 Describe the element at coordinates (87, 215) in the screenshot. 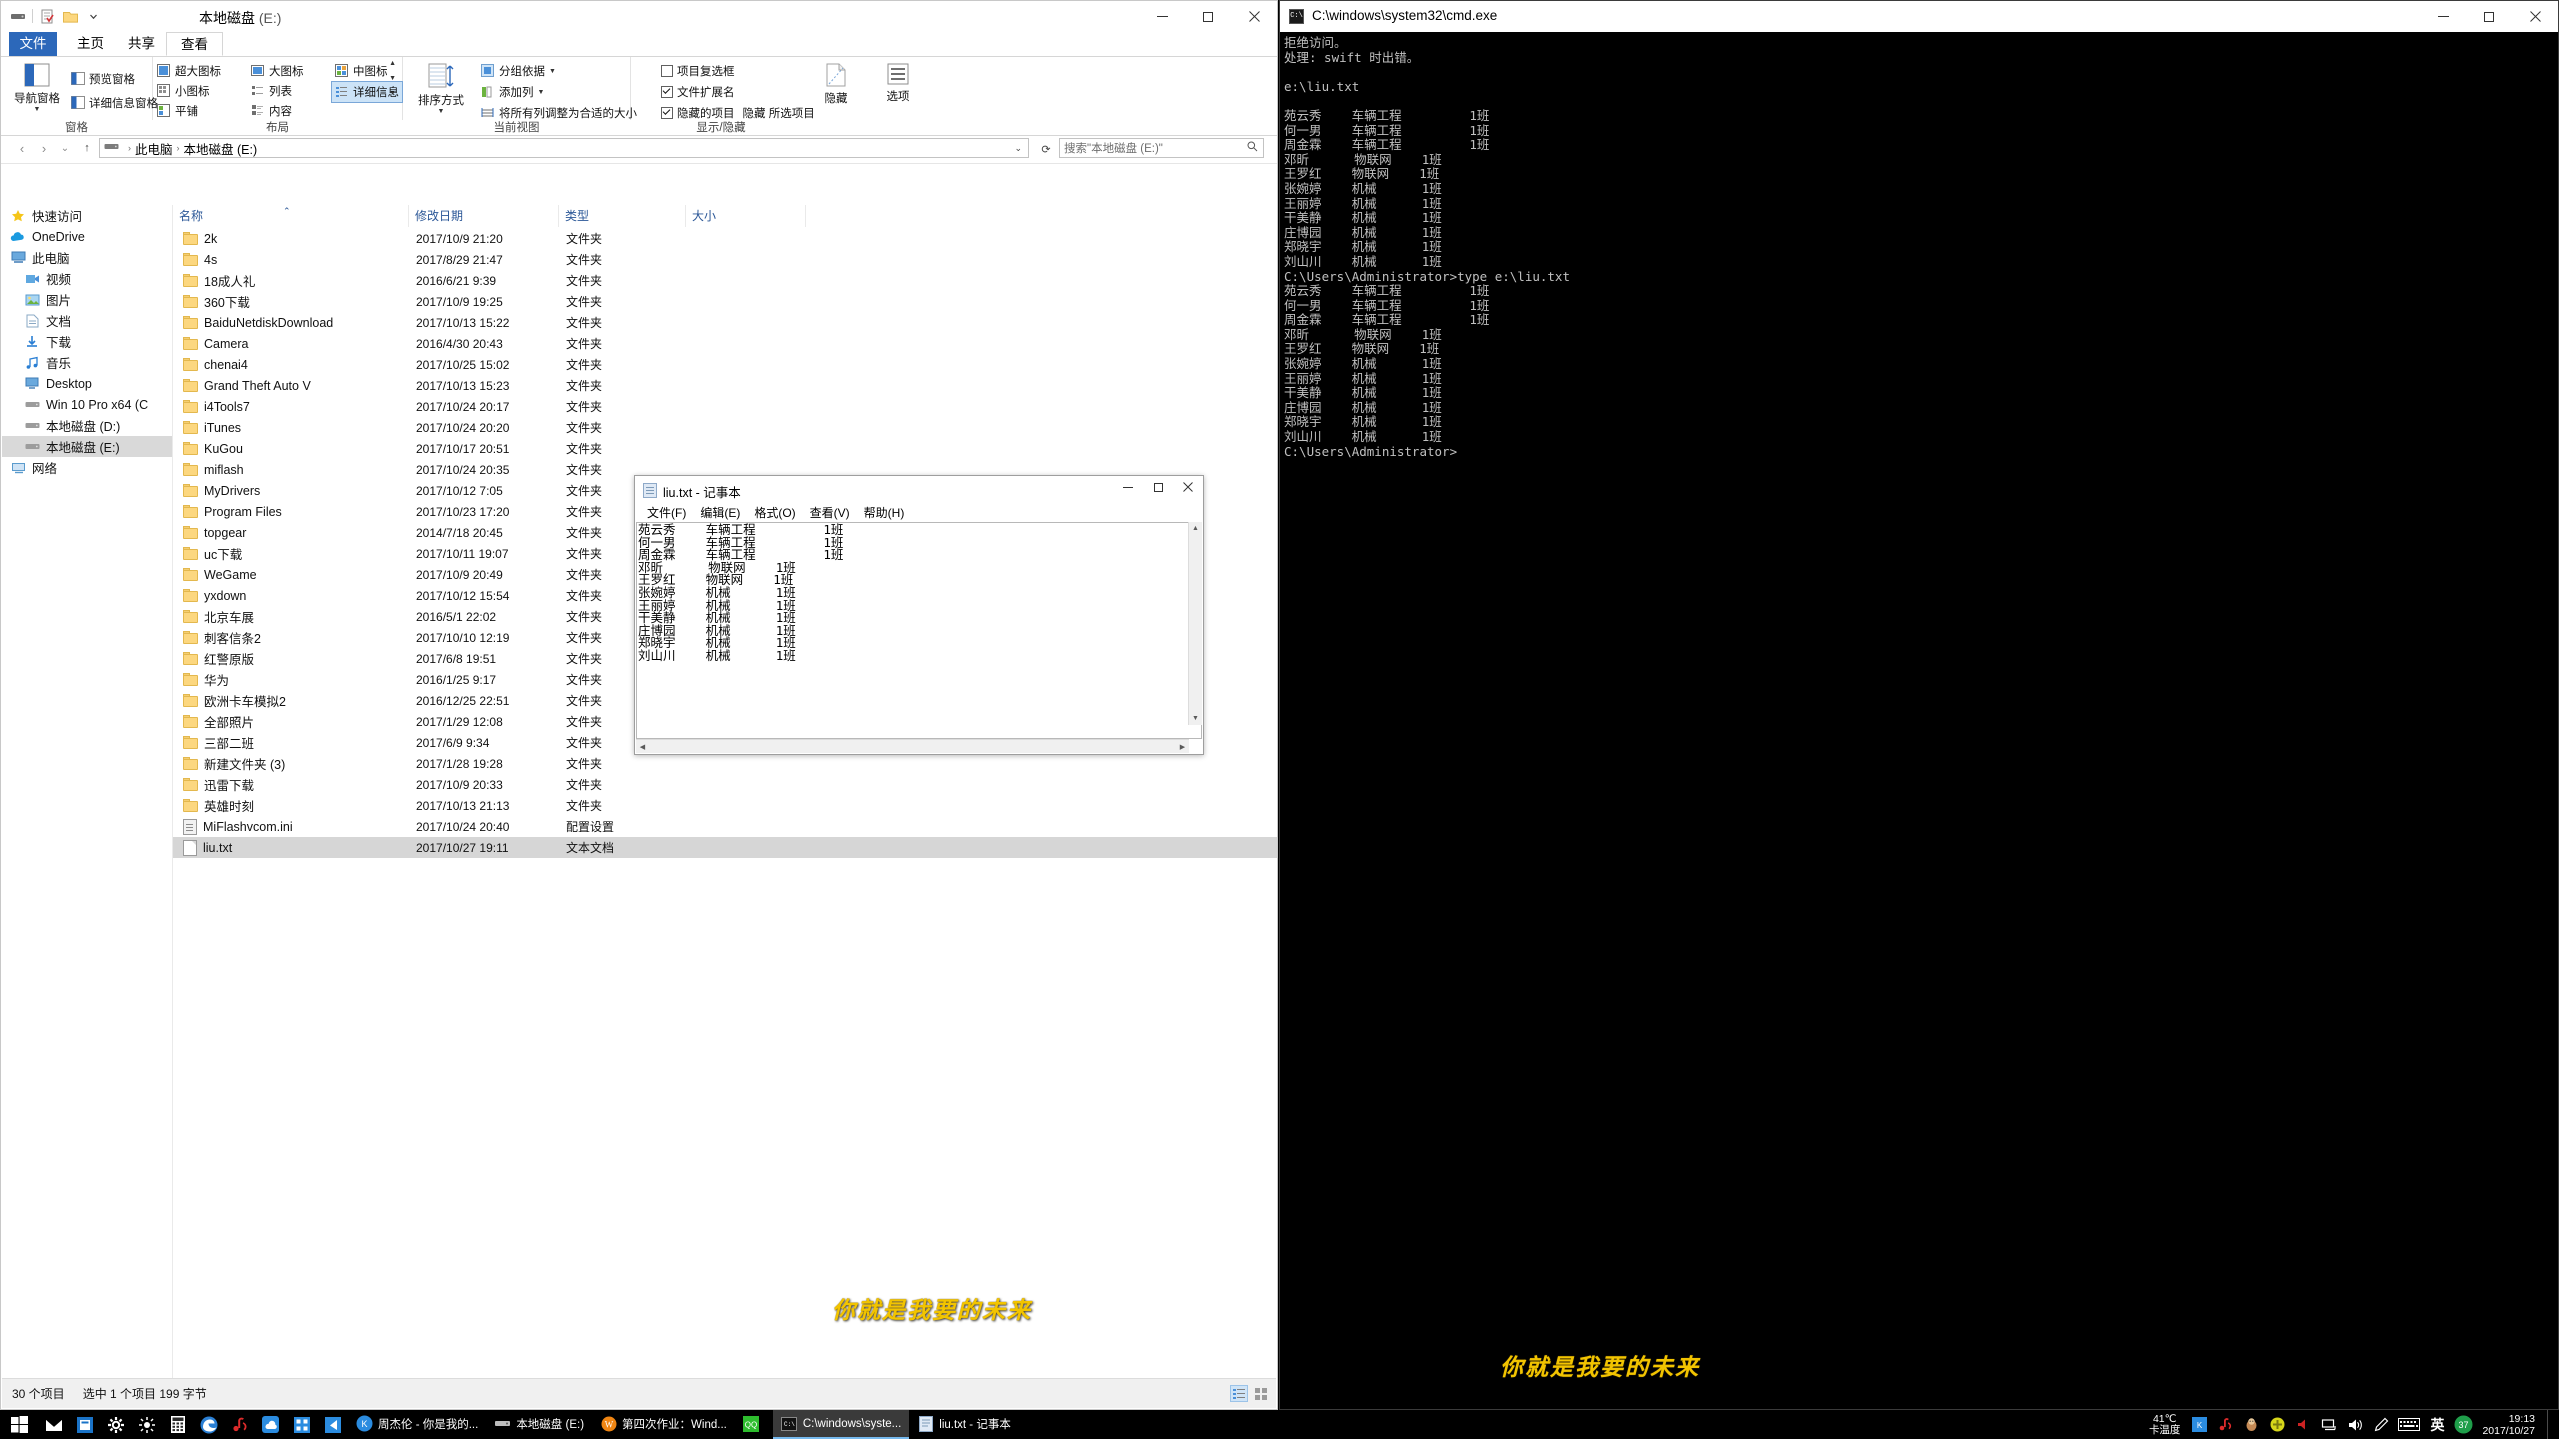

I see `sidebar-item-0: 快速访问` at that location.